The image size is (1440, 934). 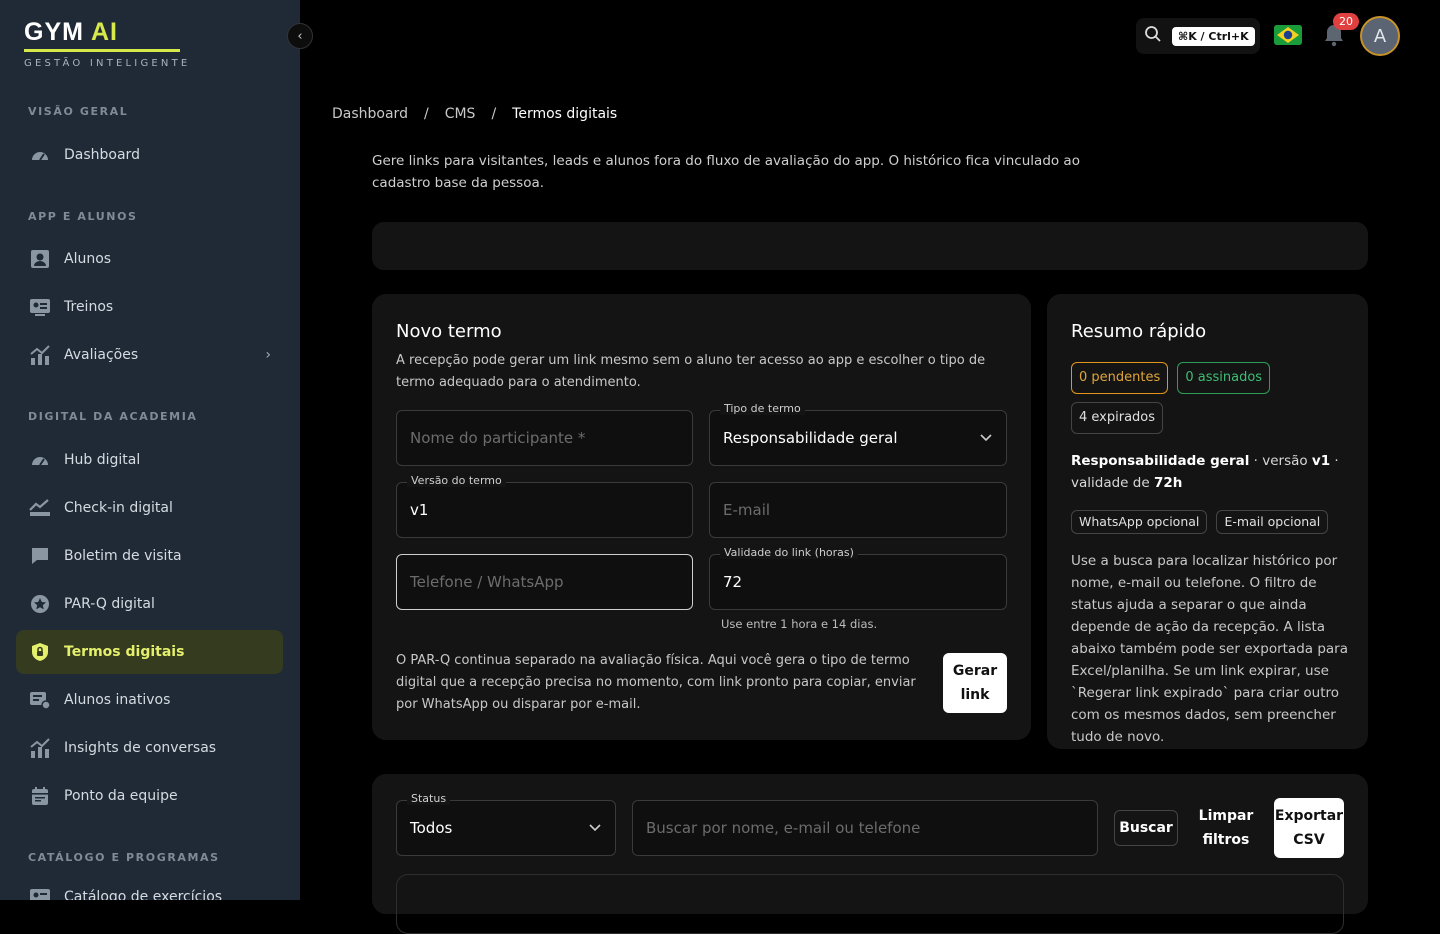 I want to click on chevron-left-icon: ‹, so click(x=300, y=36).